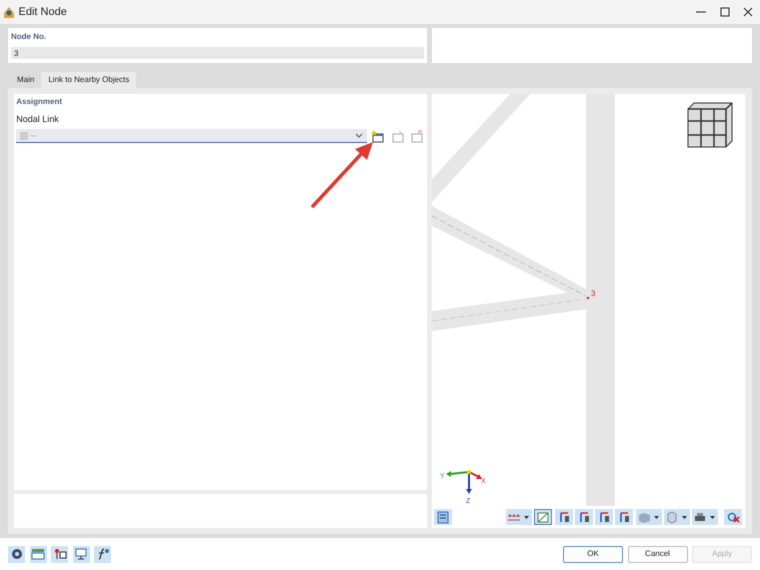  I want to click on view-minus-z-button, so click(624, 517).